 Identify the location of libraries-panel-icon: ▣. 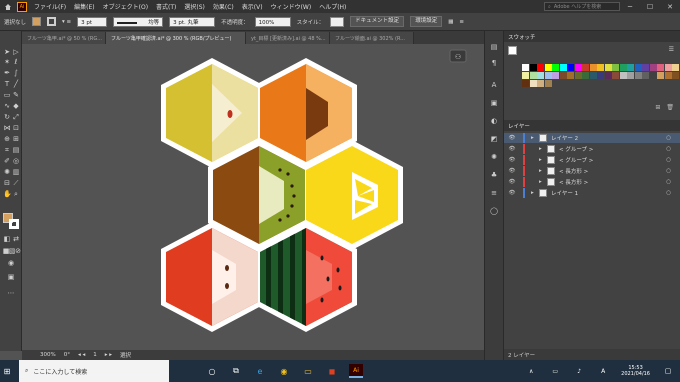
(494, 103).